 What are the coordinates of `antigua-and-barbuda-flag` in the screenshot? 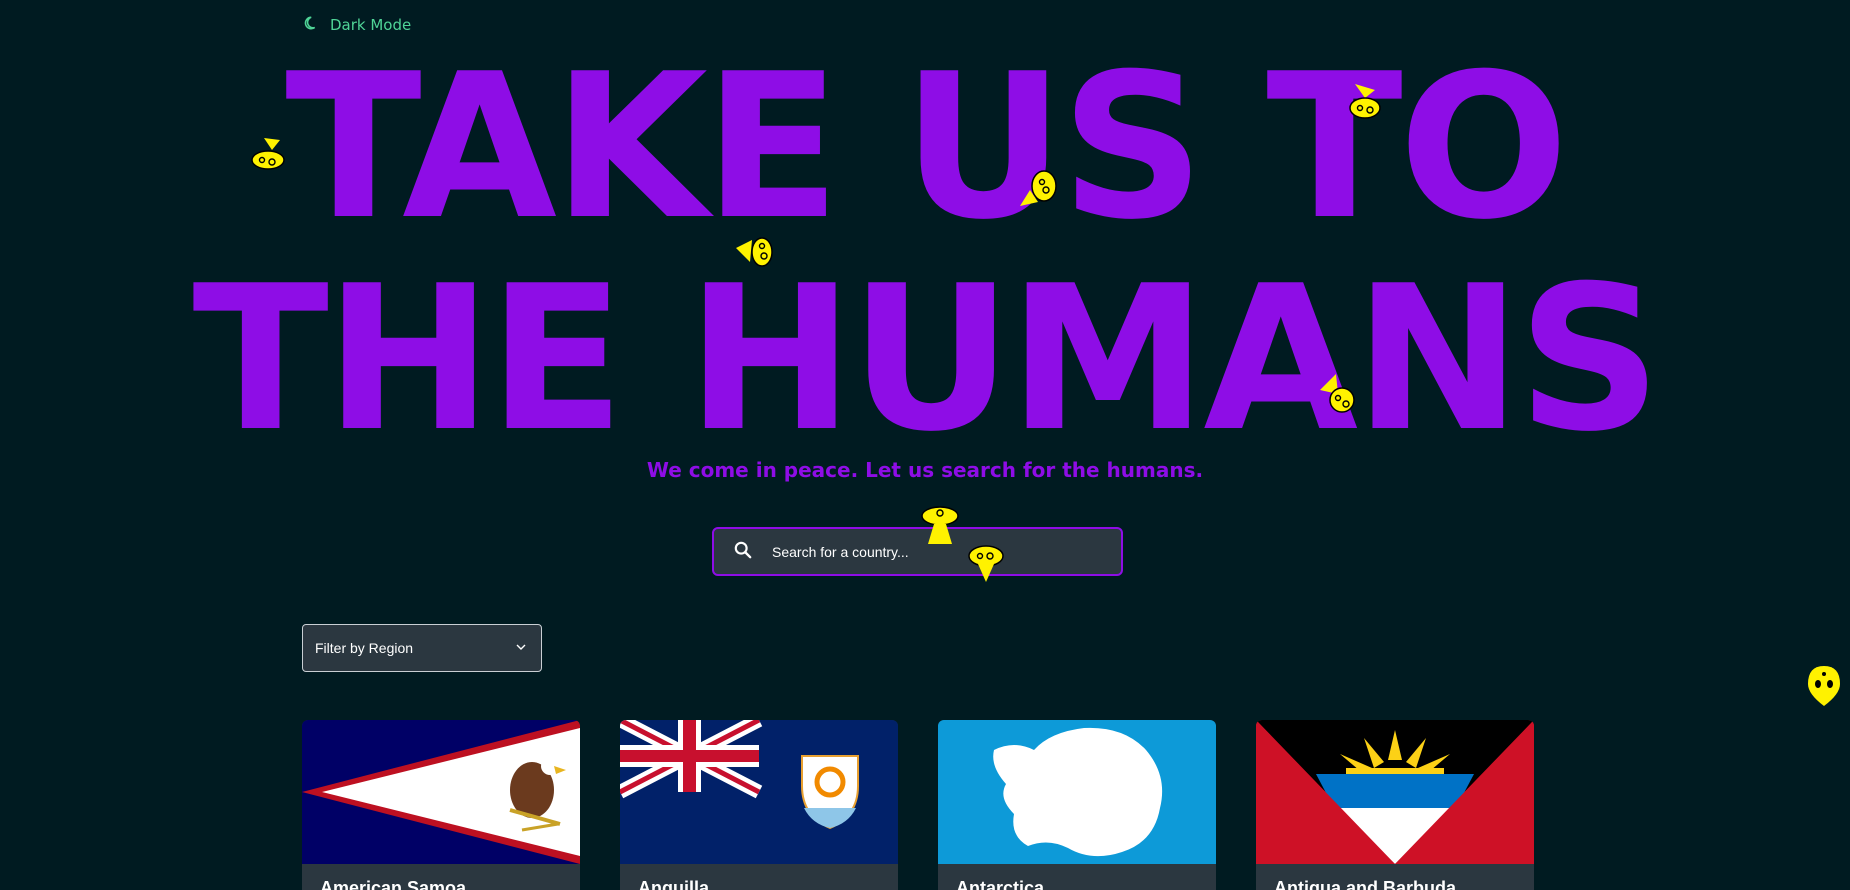 It's located at (1395, 792).